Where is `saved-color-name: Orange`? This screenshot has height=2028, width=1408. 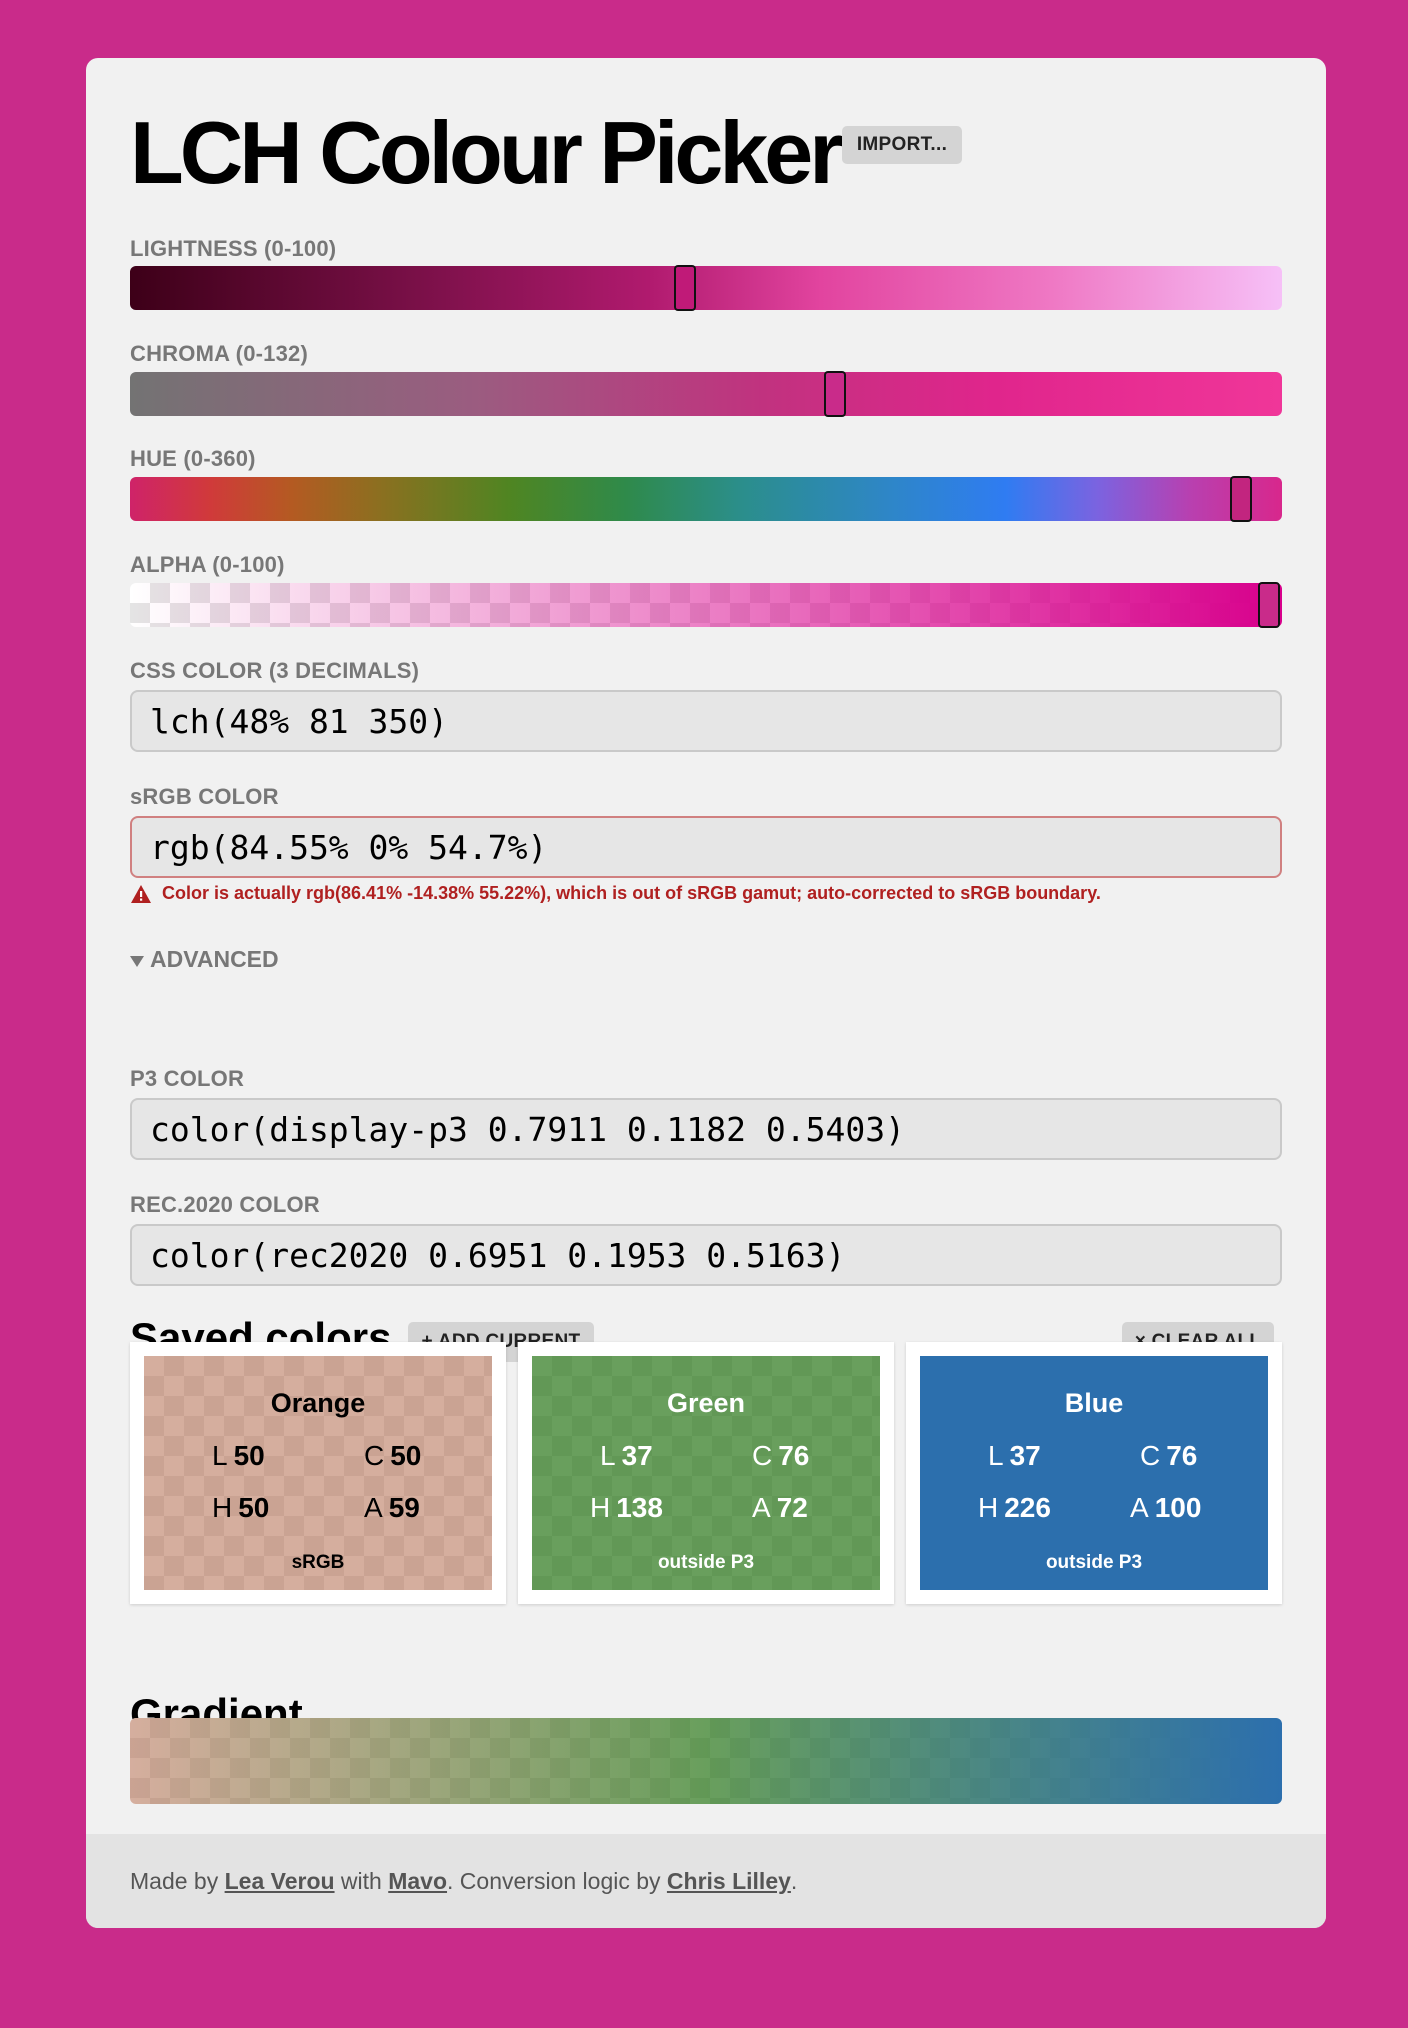
saved-color-name: Orange is located at coordinates (318, 1403).